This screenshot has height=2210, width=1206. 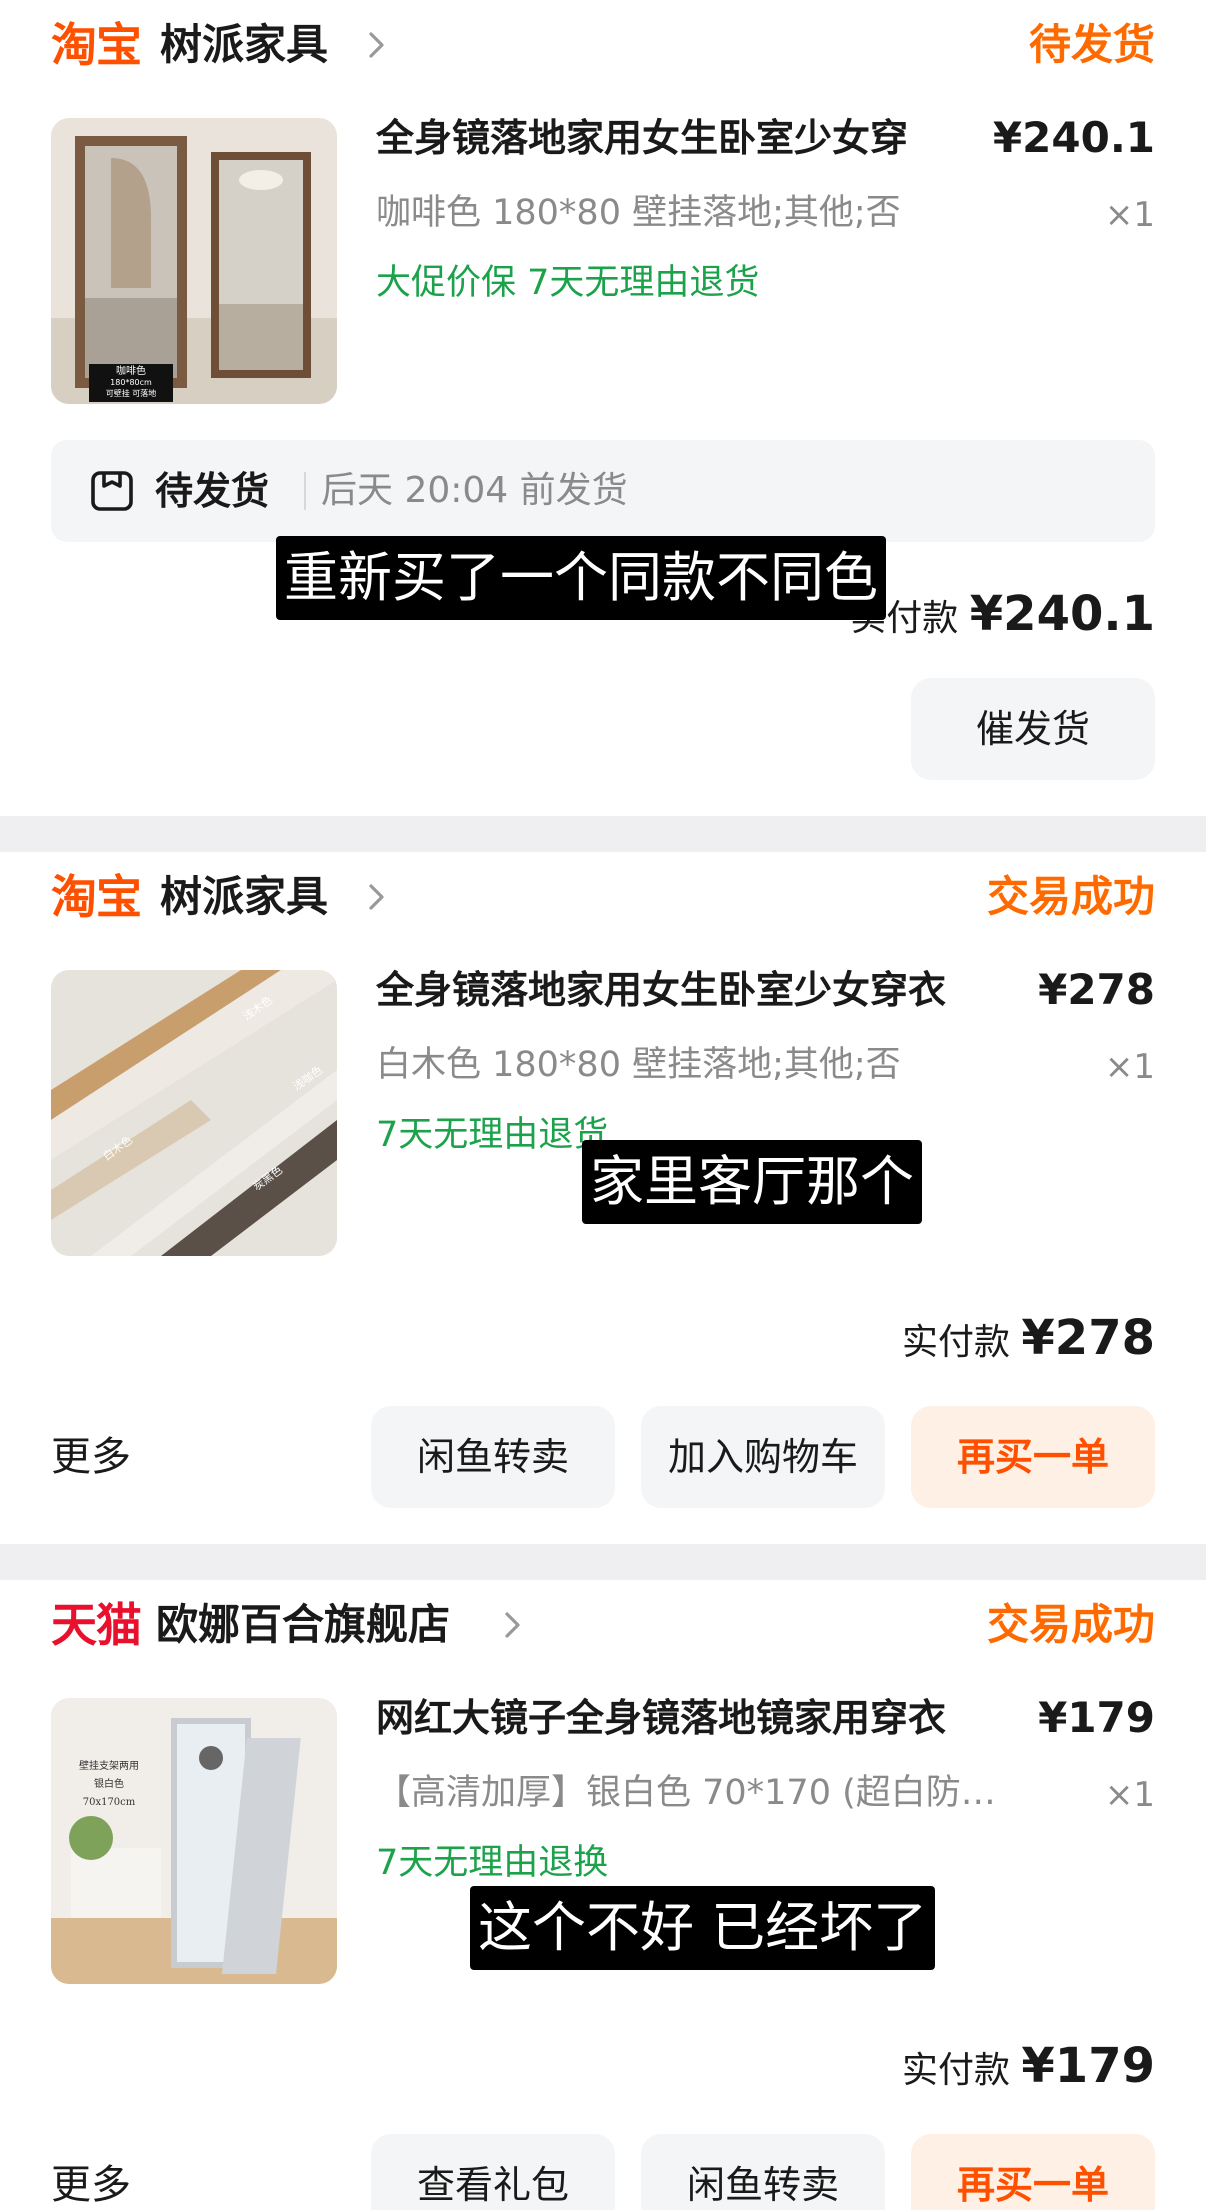 I want to click on thumb-note-label: 可壁挂 可落地, so click(x=131, y=393).